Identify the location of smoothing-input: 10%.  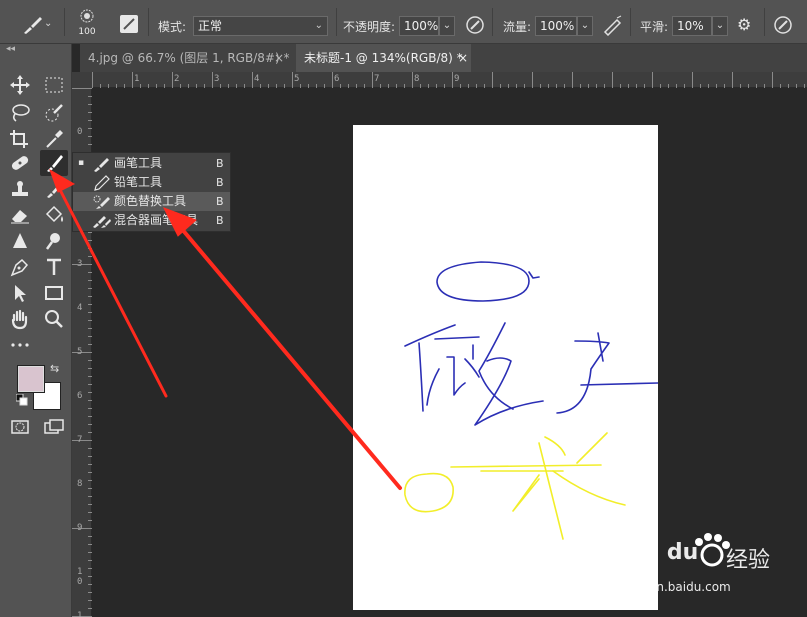
(692, 26).